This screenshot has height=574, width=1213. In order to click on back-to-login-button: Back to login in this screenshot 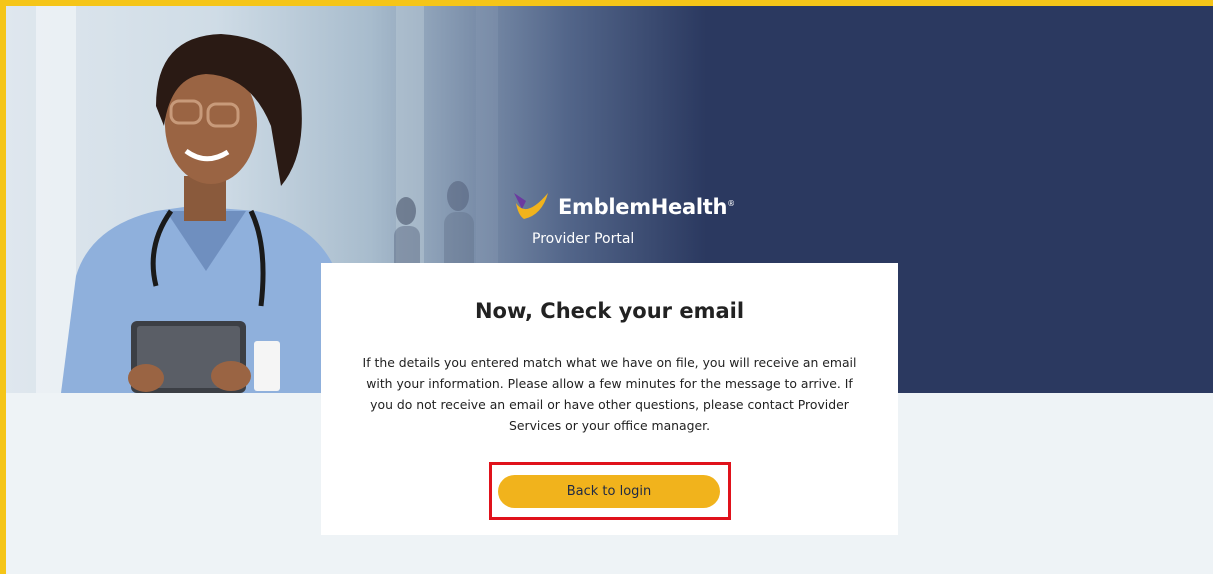, I will do `click(609, 491)`.